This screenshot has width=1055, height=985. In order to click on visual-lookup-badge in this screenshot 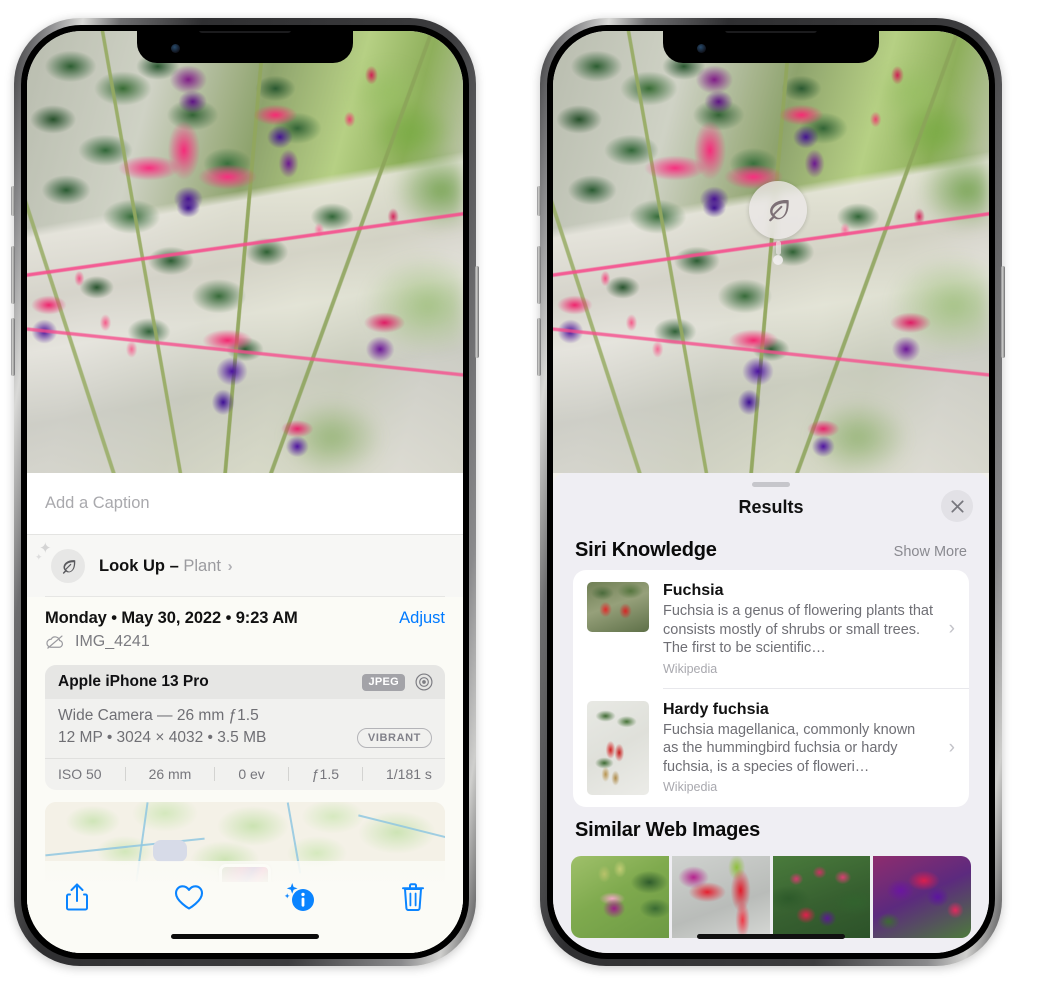, I will do `click(778, 223)`.